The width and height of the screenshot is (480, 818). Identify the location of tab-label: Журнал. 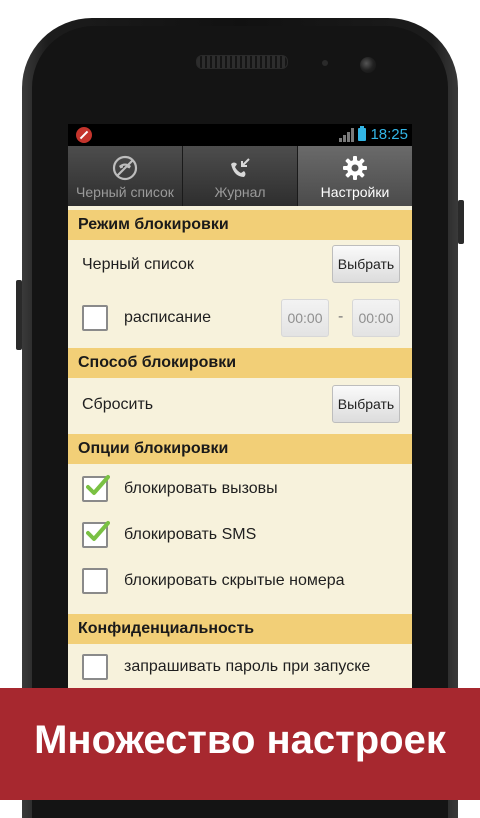
(240, 192).